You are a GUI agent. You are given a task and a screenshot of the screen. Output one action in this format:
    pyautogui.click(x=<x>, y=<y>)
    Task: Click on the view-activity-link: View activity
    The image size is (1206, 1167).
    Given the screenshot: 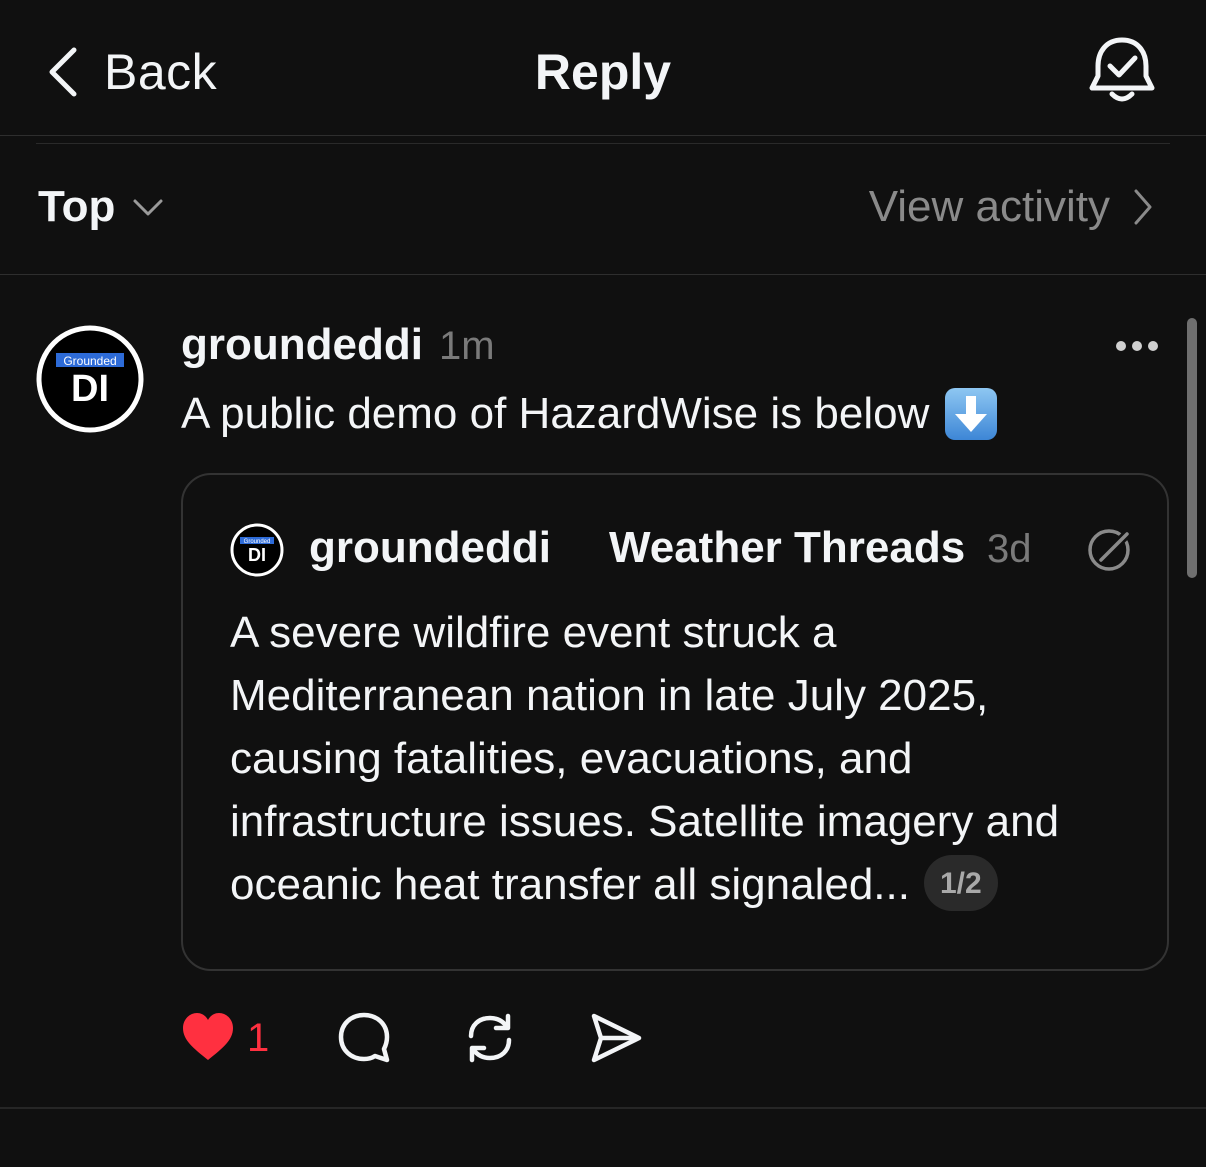 What is the action you would take?
    pyautogui.click(x=1011, y=207)
    